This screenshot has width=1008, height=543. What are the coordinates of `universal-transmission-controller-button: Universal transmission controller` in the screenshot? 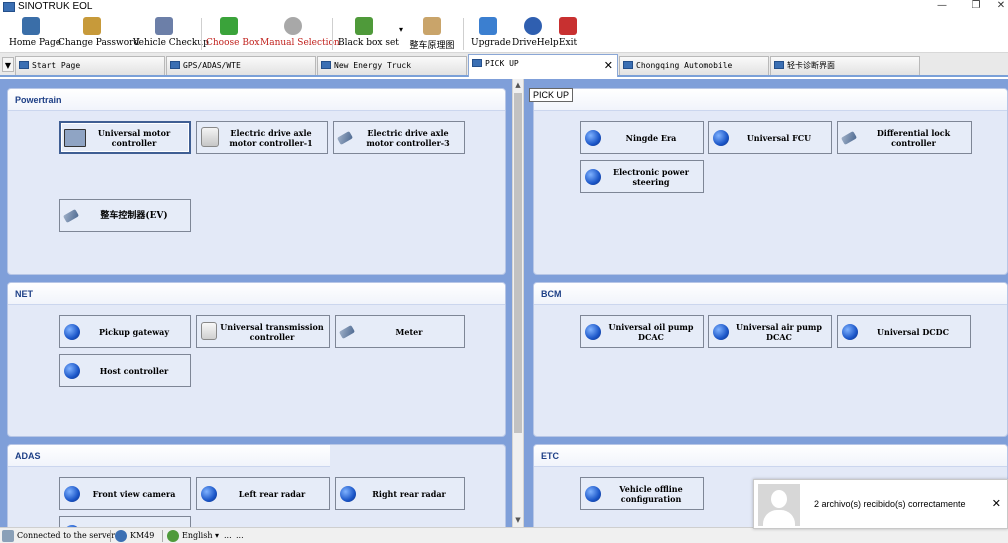 It's located at (263, 331).